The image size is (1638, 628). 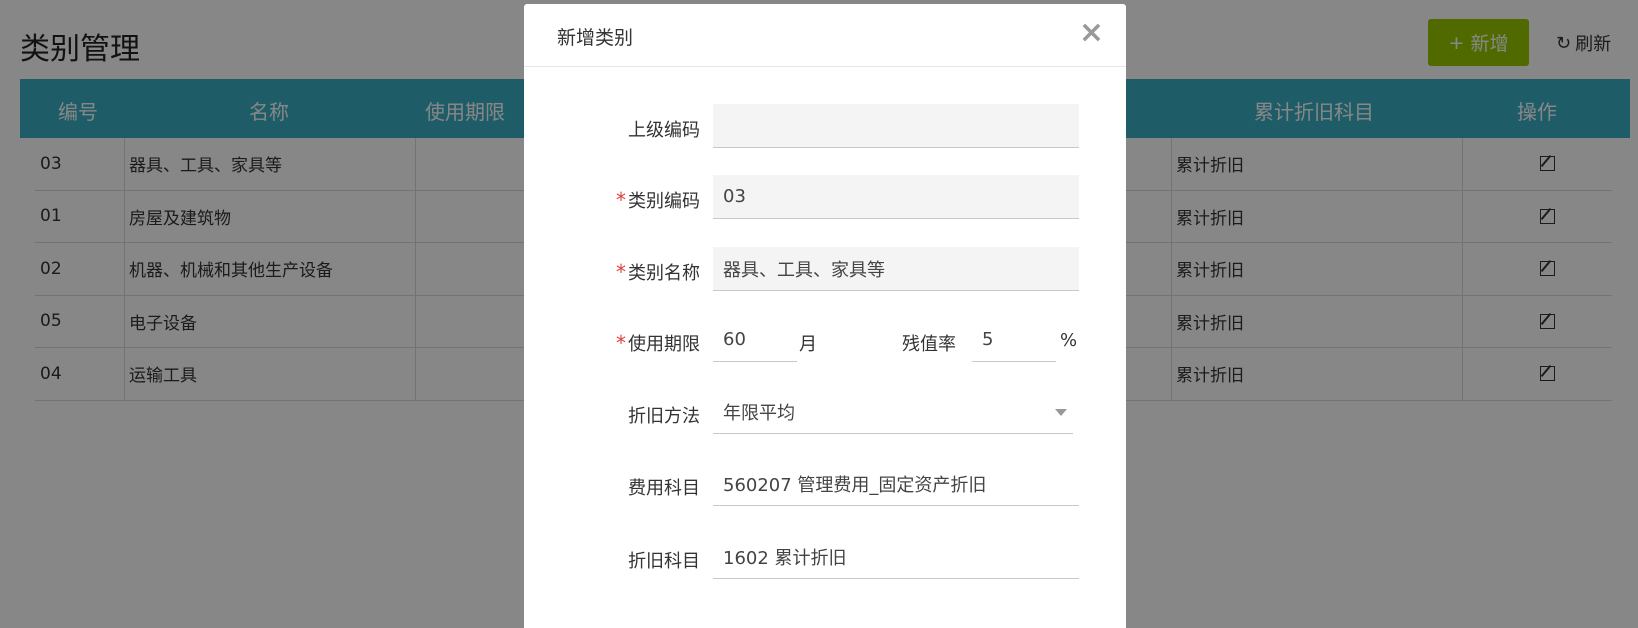 I want to click on form-row-category-name: * 类别名称 器具、工具、家具等, so click(x=825, y=269).